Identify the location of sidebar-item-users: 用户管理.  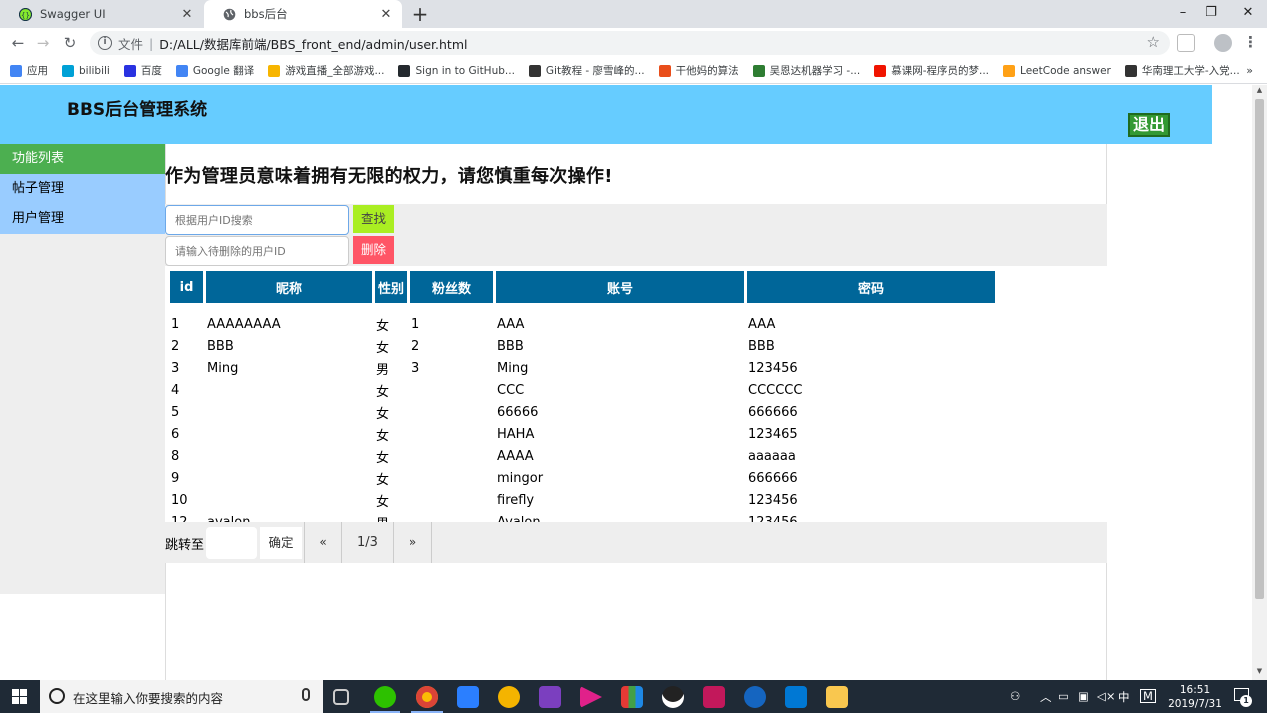
(82, 219).